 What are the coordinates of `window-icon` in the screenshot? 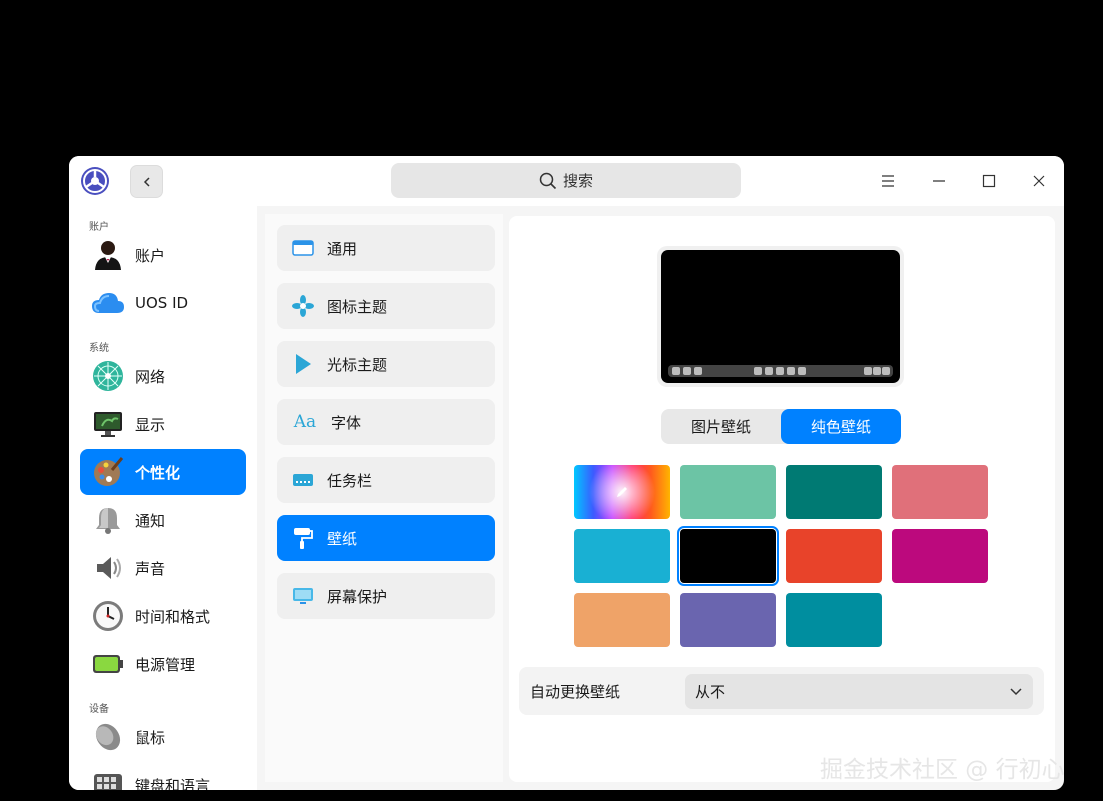 It's located at (303, 248).